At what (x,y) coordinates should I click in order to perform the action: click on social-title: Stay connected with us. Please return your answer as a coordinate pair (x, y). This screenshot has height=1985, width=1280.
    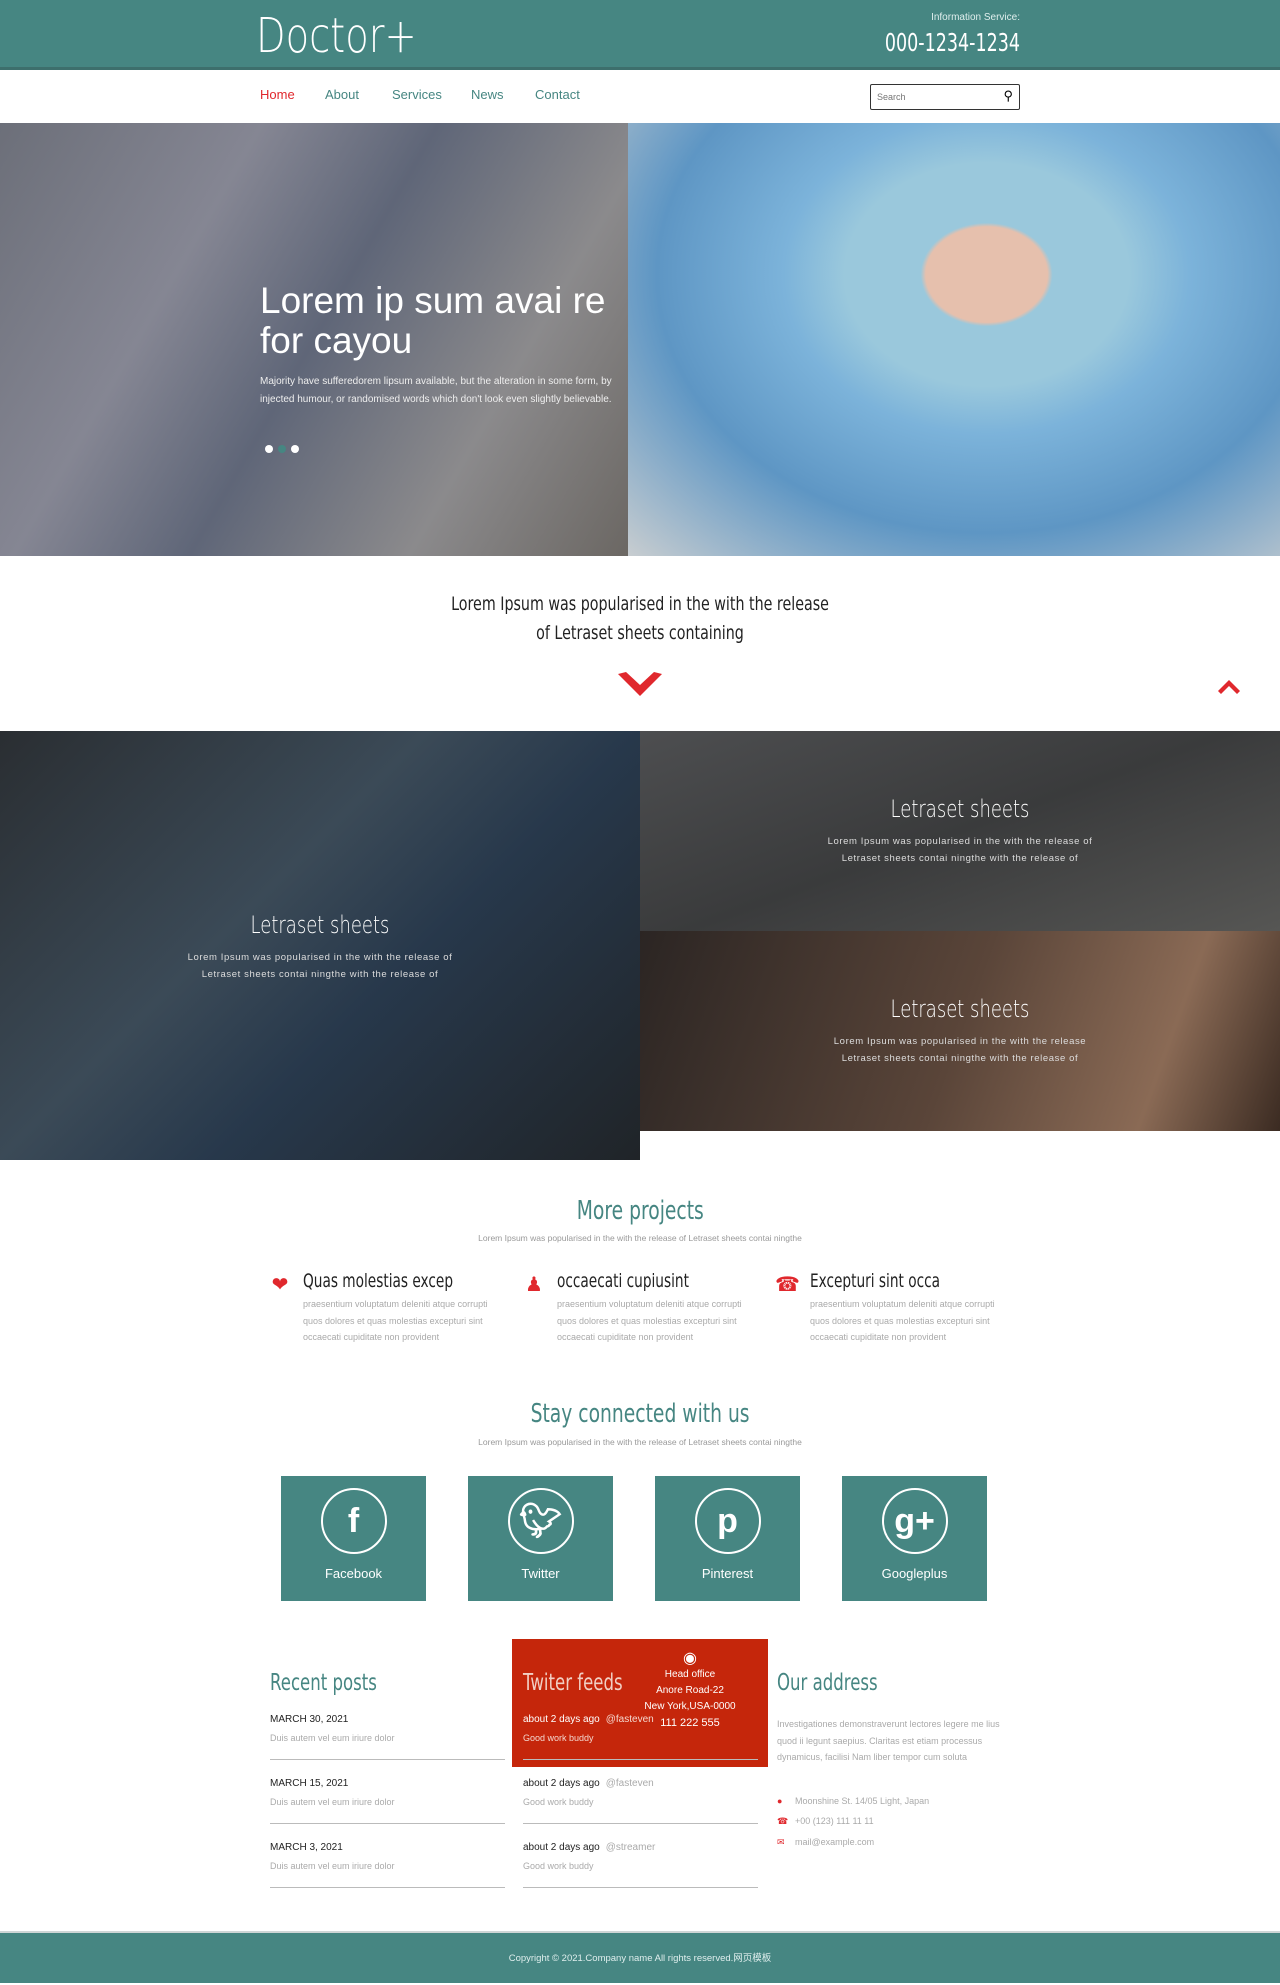
    Looking at the image, I should click on (640, 1414).